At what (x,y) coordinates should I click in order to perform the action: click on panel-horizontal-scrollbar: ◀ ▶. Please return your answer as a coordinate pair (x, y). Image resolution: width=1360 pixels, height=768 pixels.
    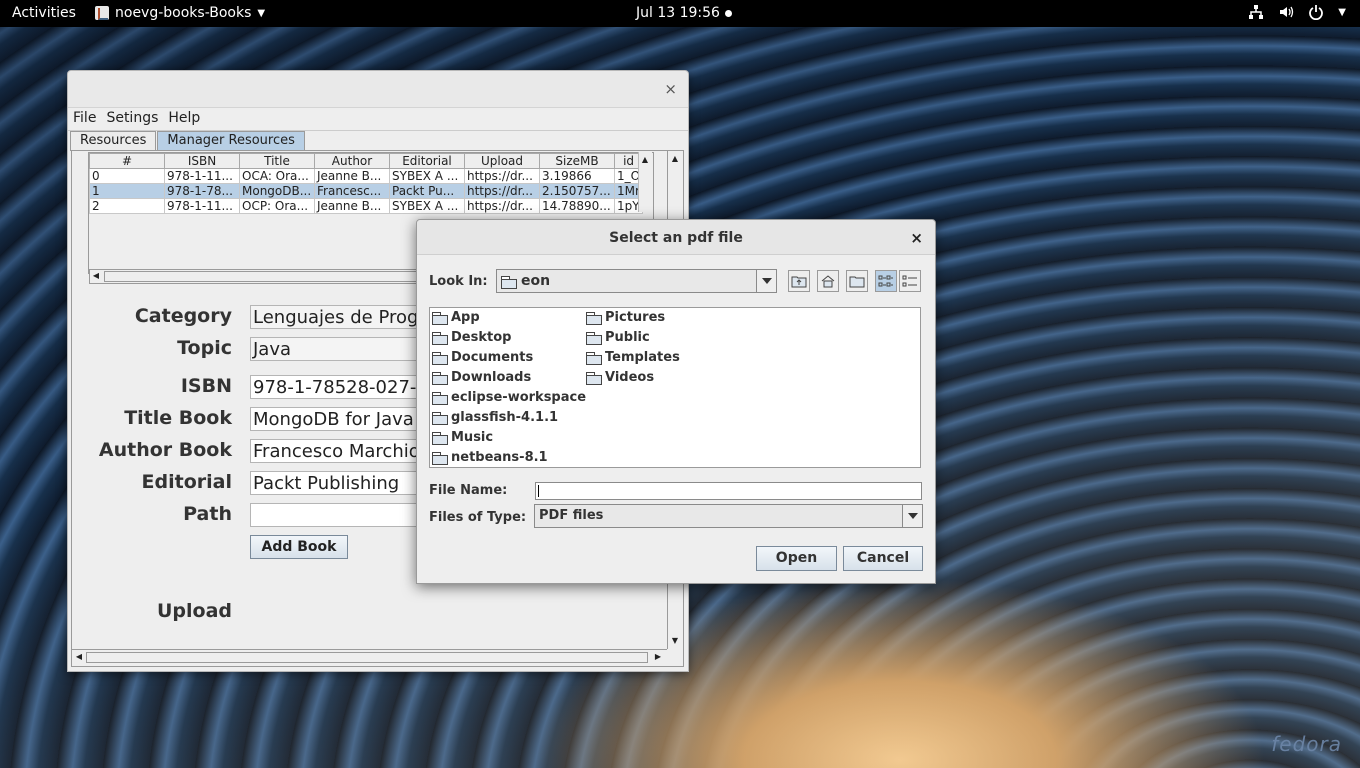
    Looking at the image, I should click on (369, 656).